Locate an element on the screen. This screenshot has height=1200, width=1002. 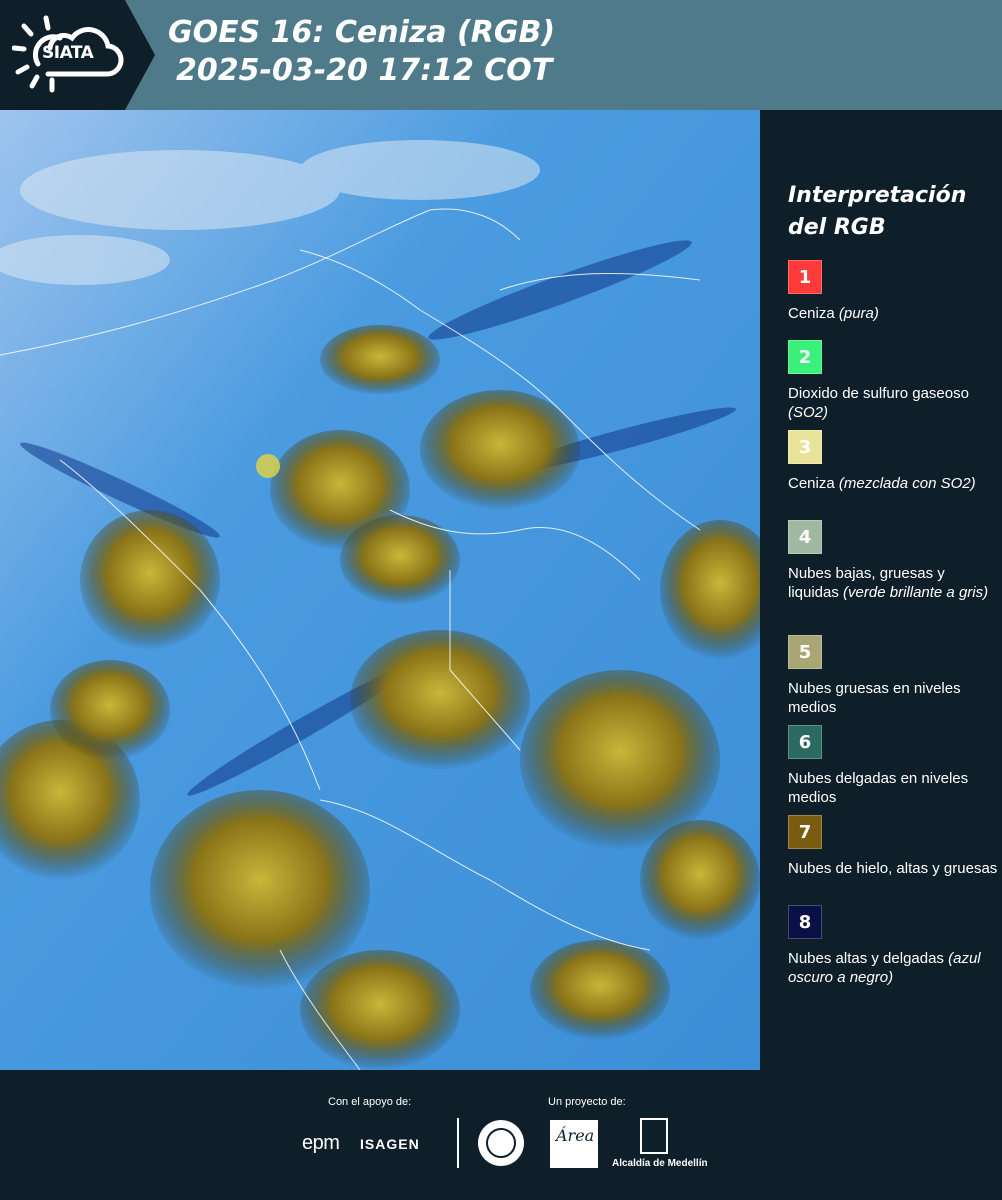
legend-item-text: Ceniza (pura) is located at coordinates (893, 313).